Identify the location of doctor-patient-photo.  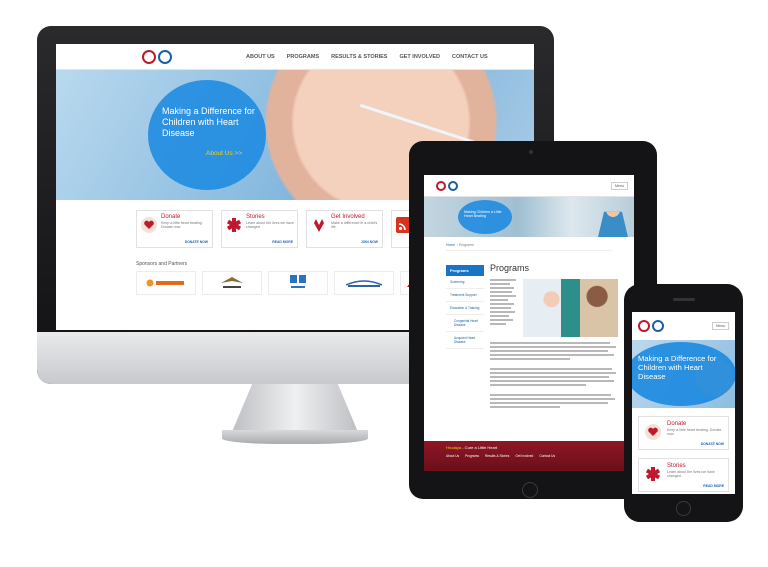
(570, 308).